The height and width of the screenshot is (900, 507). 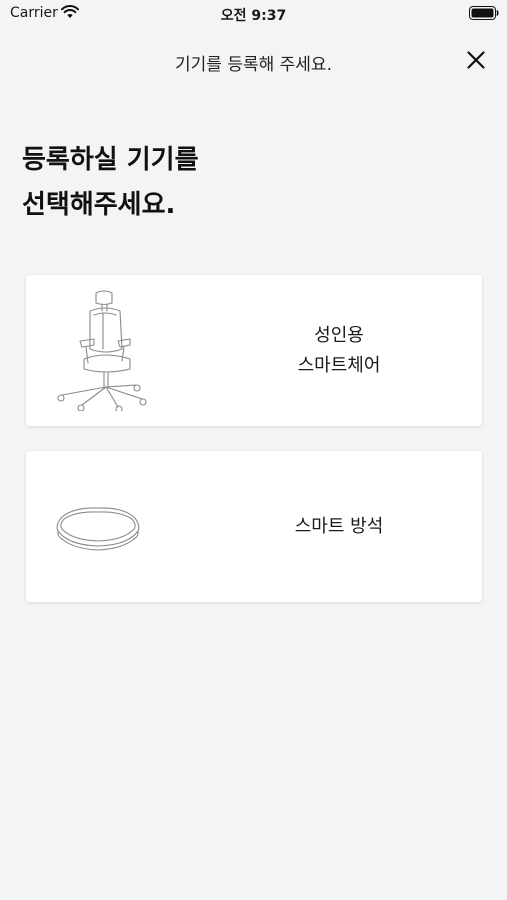 I want to click on smart-cushion-label: 스마트 방석, so click(x=339, y=526).